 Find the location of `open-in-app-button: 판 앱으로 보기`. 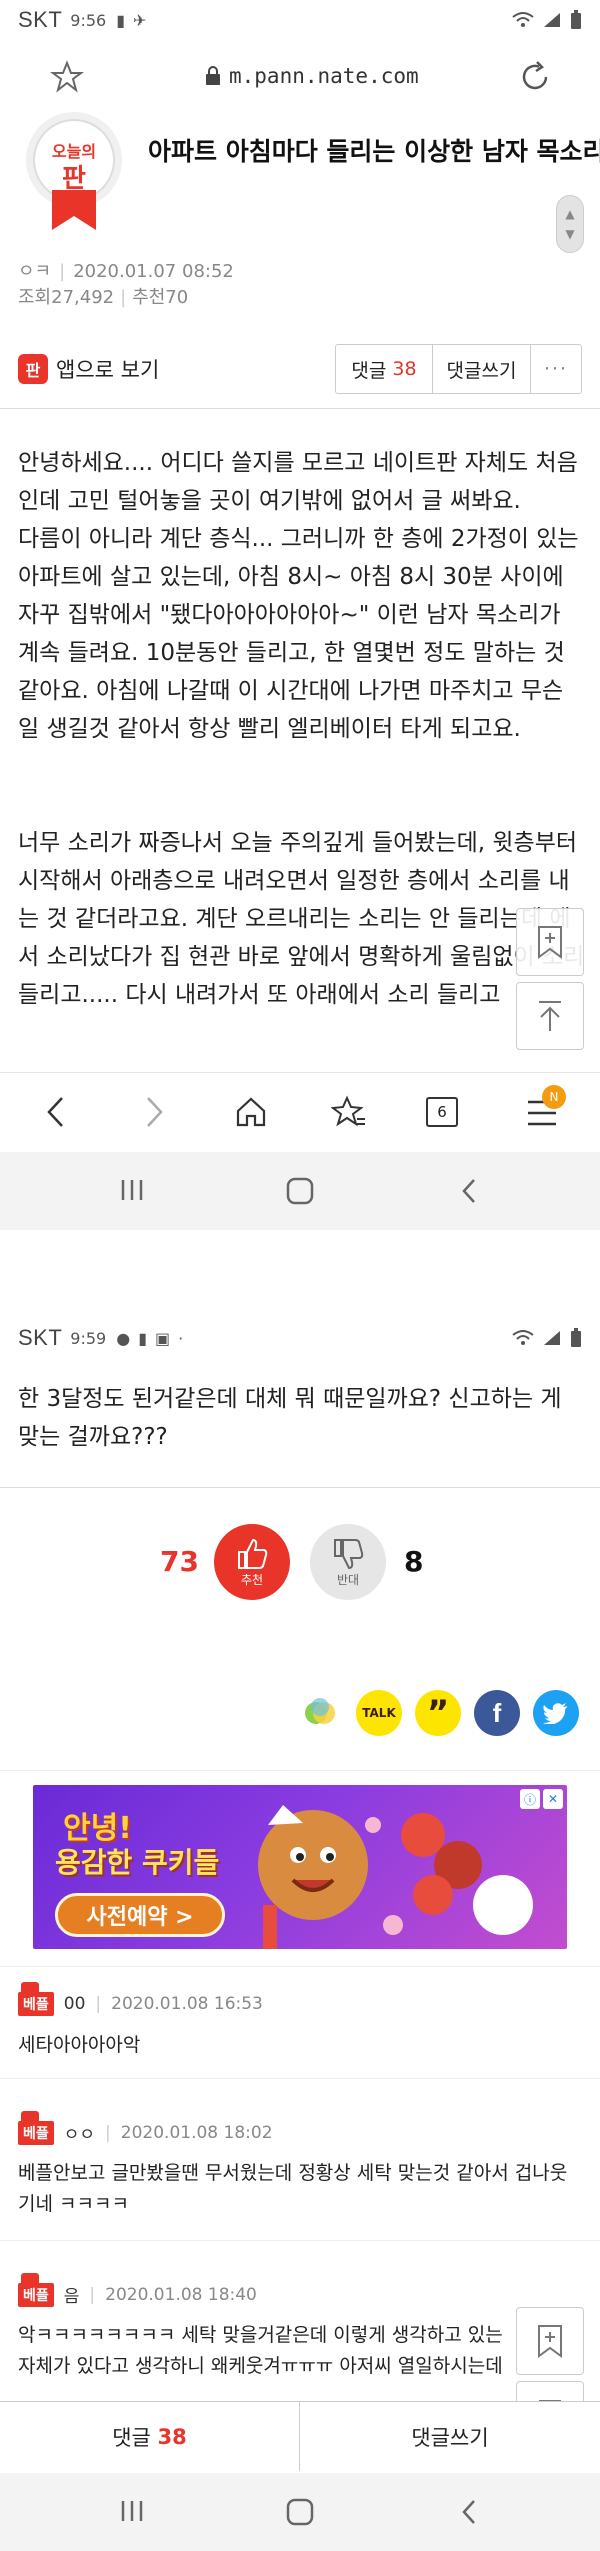

open-in-app-button: 판 앱으로 보기 is located at coordinates (88, 369).